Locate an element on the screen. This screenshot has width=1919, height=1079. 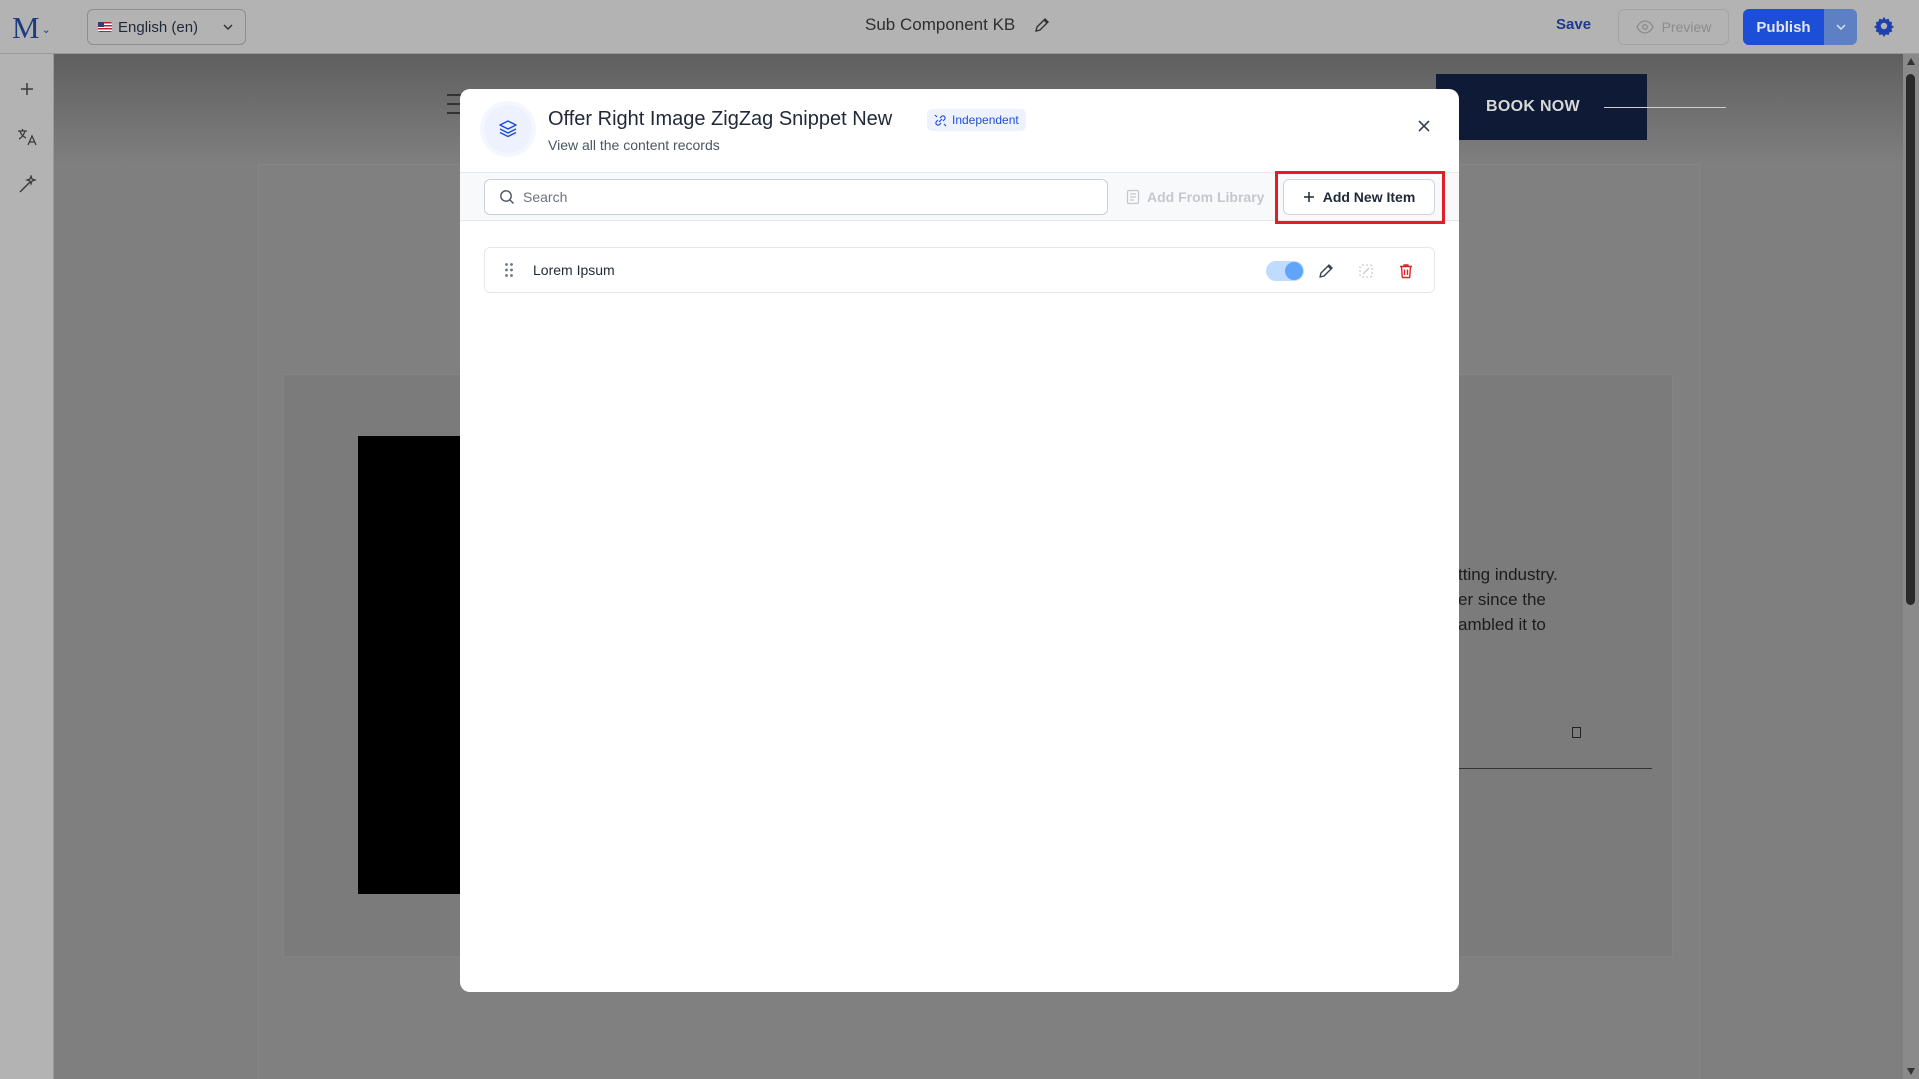
scroll-thumb is located at coordinates (1910, 339).